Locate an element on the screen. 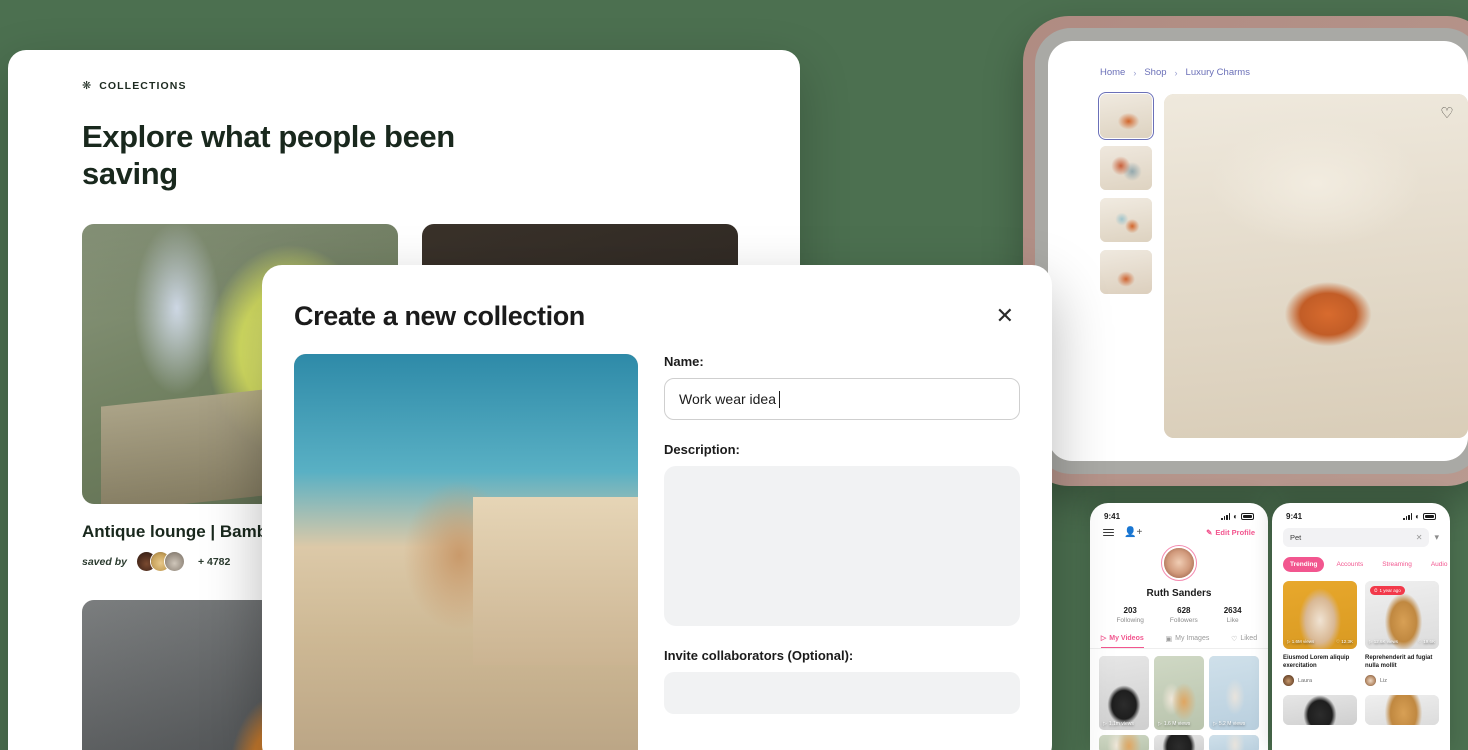 This screenshot has width=1468, height=750. chip-accounts: Accounts is located at coordinates (1349, 564).